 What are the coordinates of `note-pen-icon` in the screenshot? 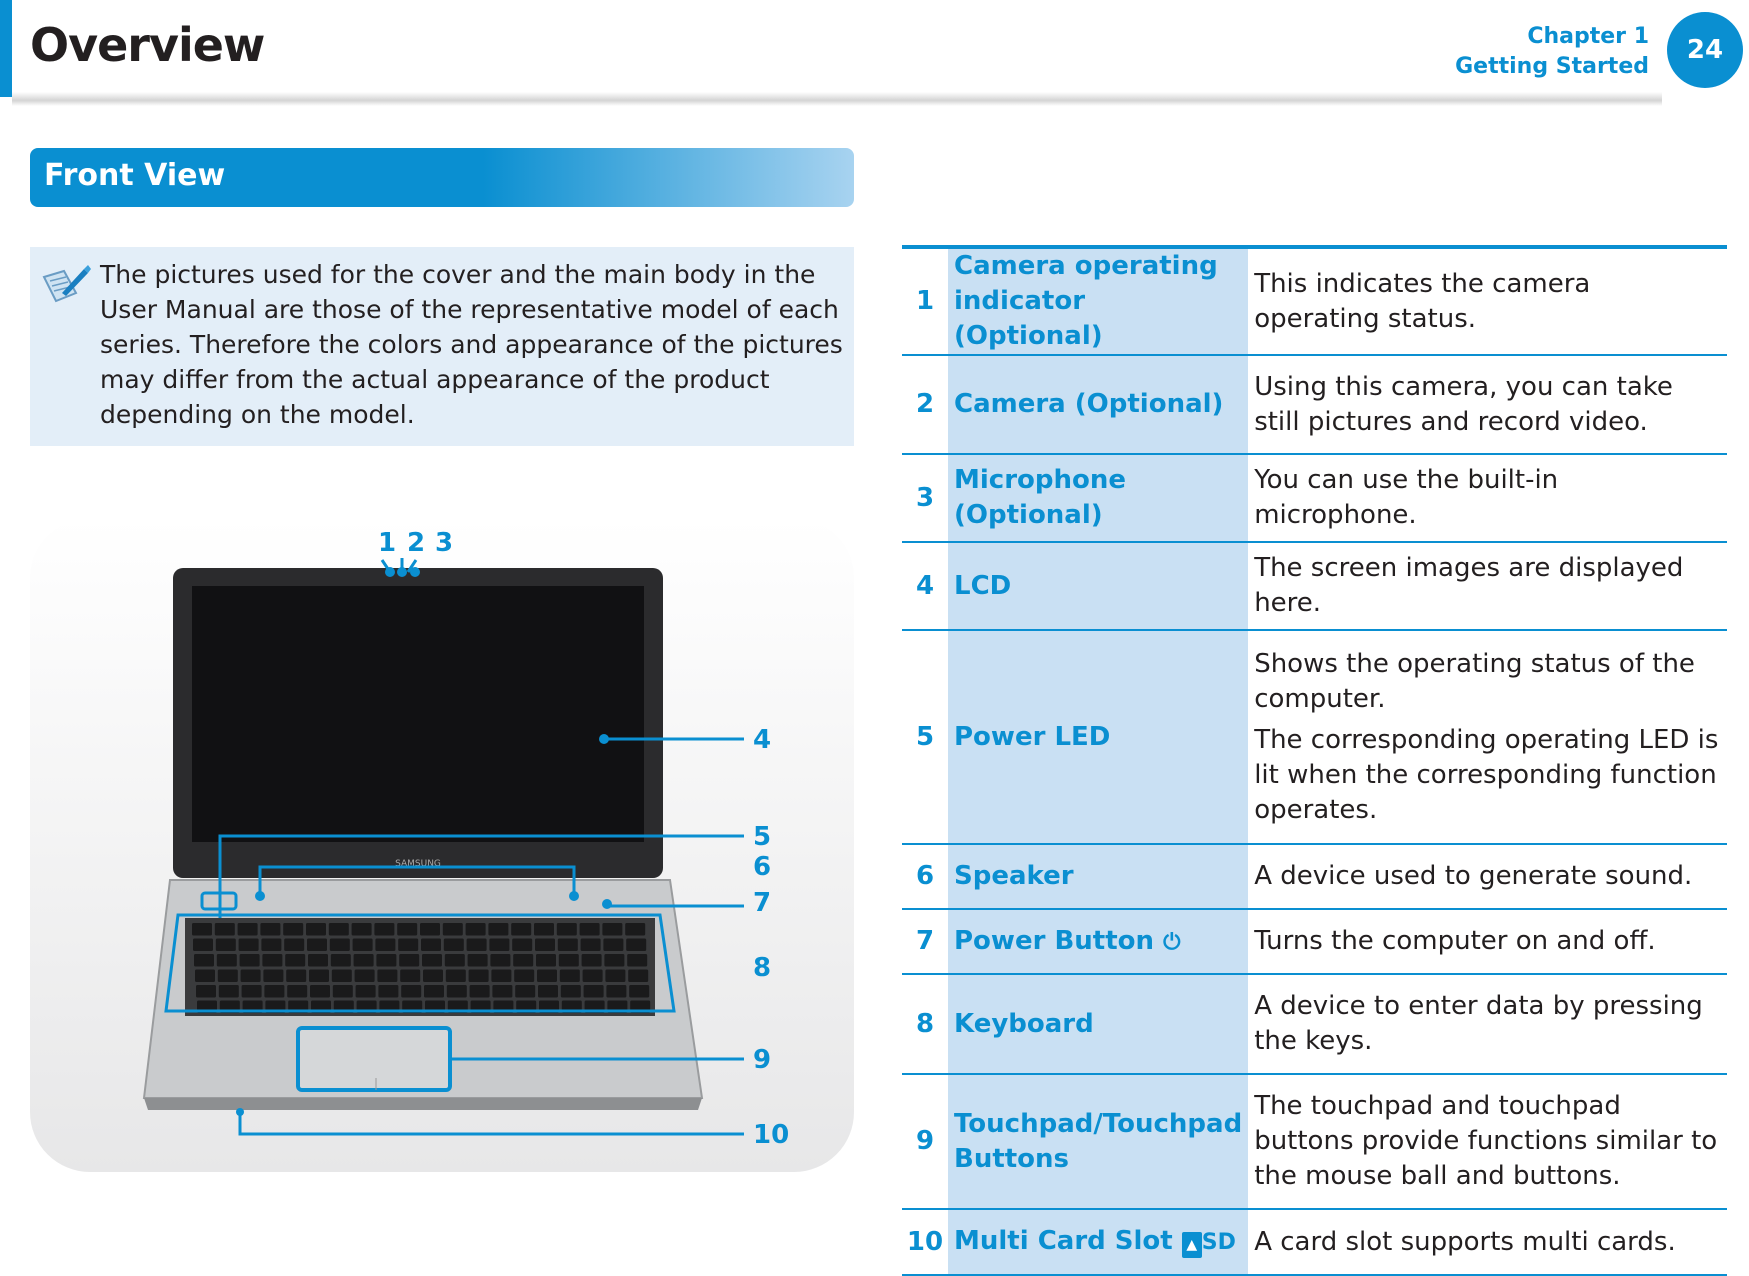 It's located at (66, 284).